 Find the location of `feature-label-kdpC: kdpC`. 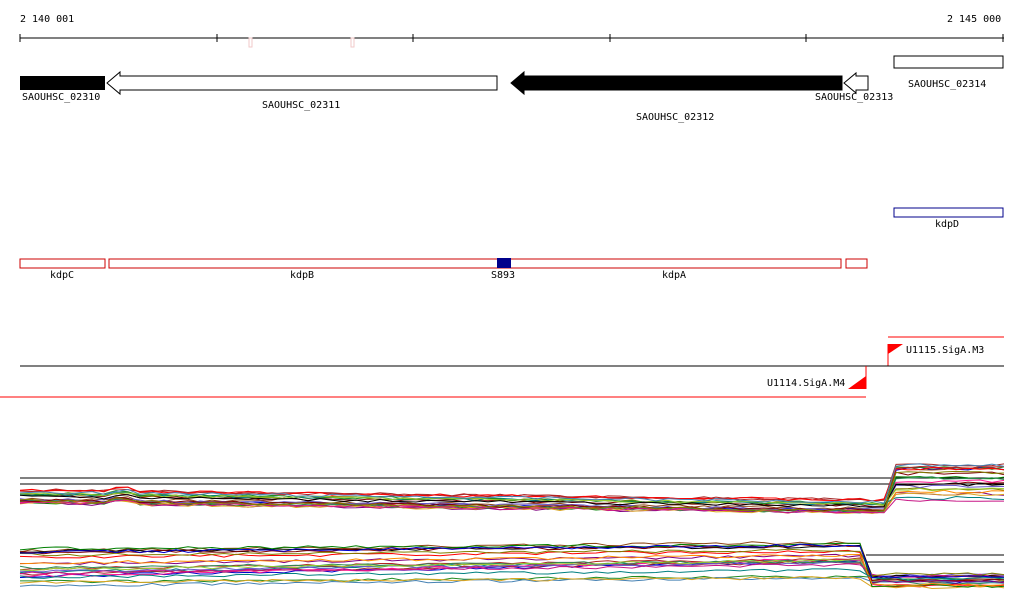

feature-label-kdpC: kdpC is located at coordinates (62, 275).